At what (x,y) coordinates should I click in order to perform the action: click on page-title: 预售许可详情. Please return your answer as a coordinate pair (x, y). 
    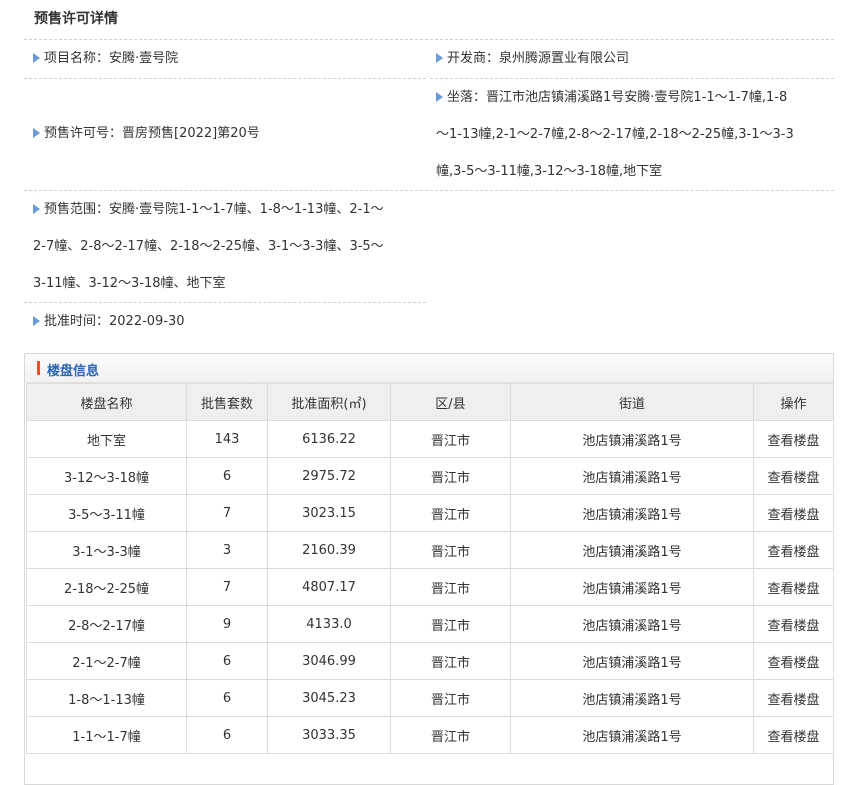
    Looking at the image, I should click on (76, 19).